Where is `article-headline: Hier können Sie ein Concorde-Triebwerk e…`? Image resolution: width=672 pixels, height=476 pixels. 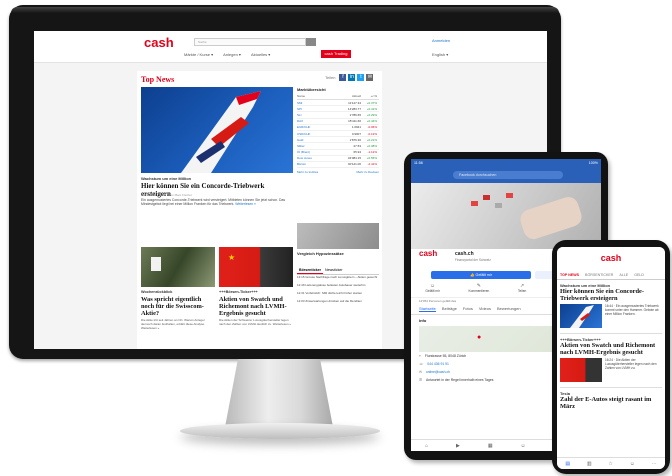 article-headline: Hier können Sie ein Concorde-Triebwerk e… is located at coordinates (611, 295).